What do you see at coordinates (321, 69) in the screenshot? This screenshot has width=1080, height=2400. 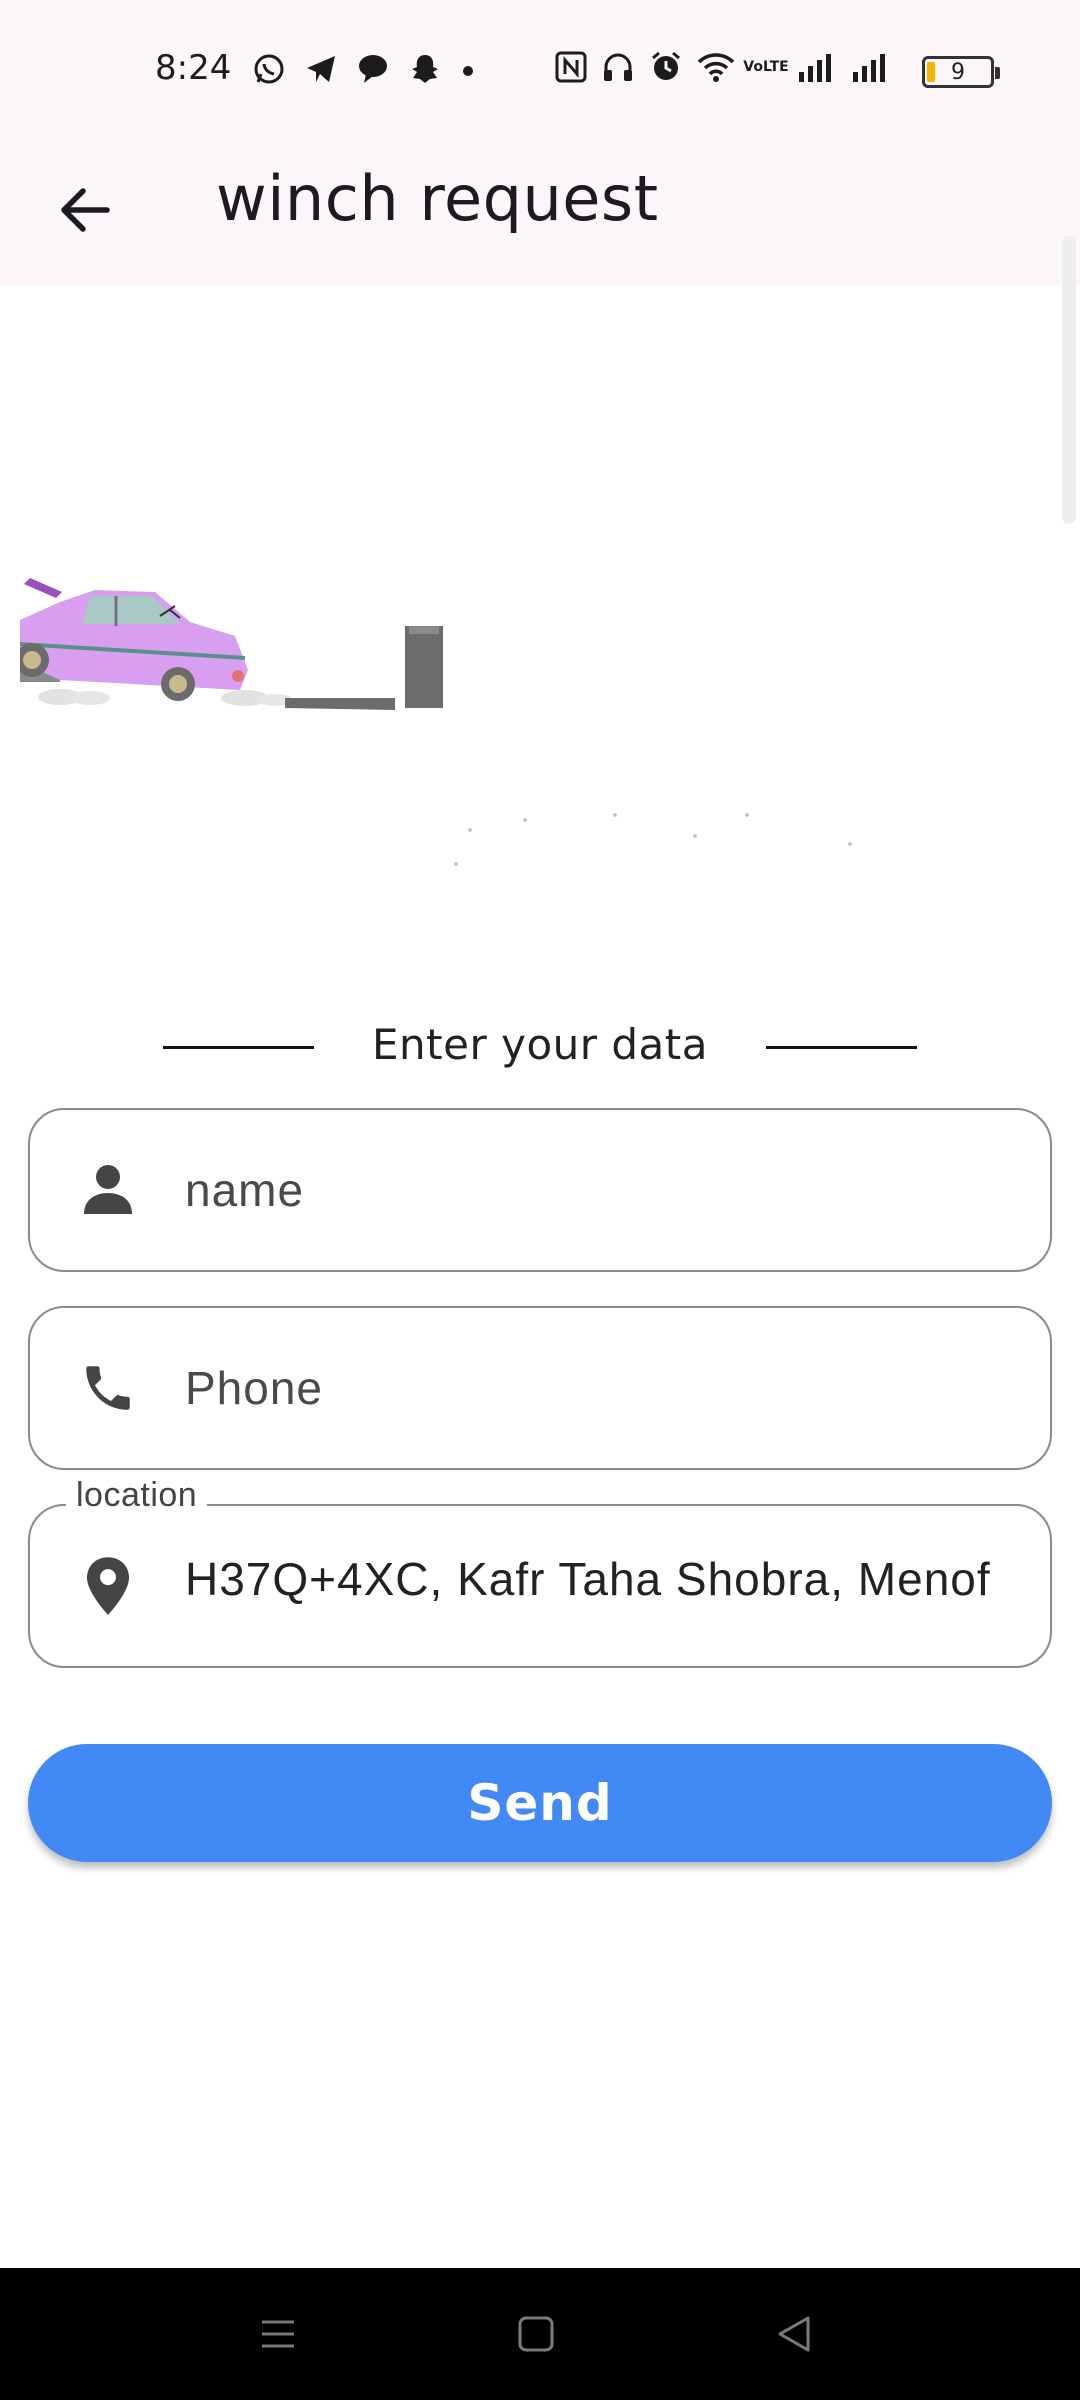 I see `telegram-icon` at bounding box center [321, 69].